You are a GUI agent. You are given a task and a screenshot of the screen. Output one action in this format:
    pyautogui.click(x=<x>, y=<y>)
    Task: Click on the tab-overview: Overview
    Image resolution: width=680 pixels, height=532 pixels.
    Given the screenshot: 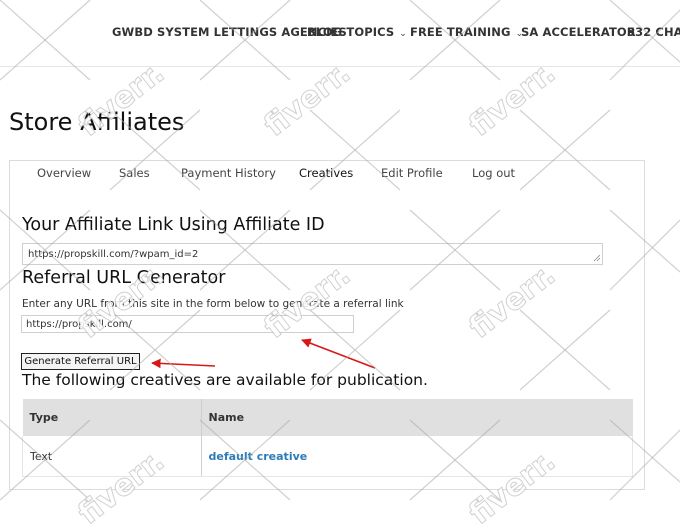 What is the action you would take?
    pyautogui.click(x=64, y=173)
    